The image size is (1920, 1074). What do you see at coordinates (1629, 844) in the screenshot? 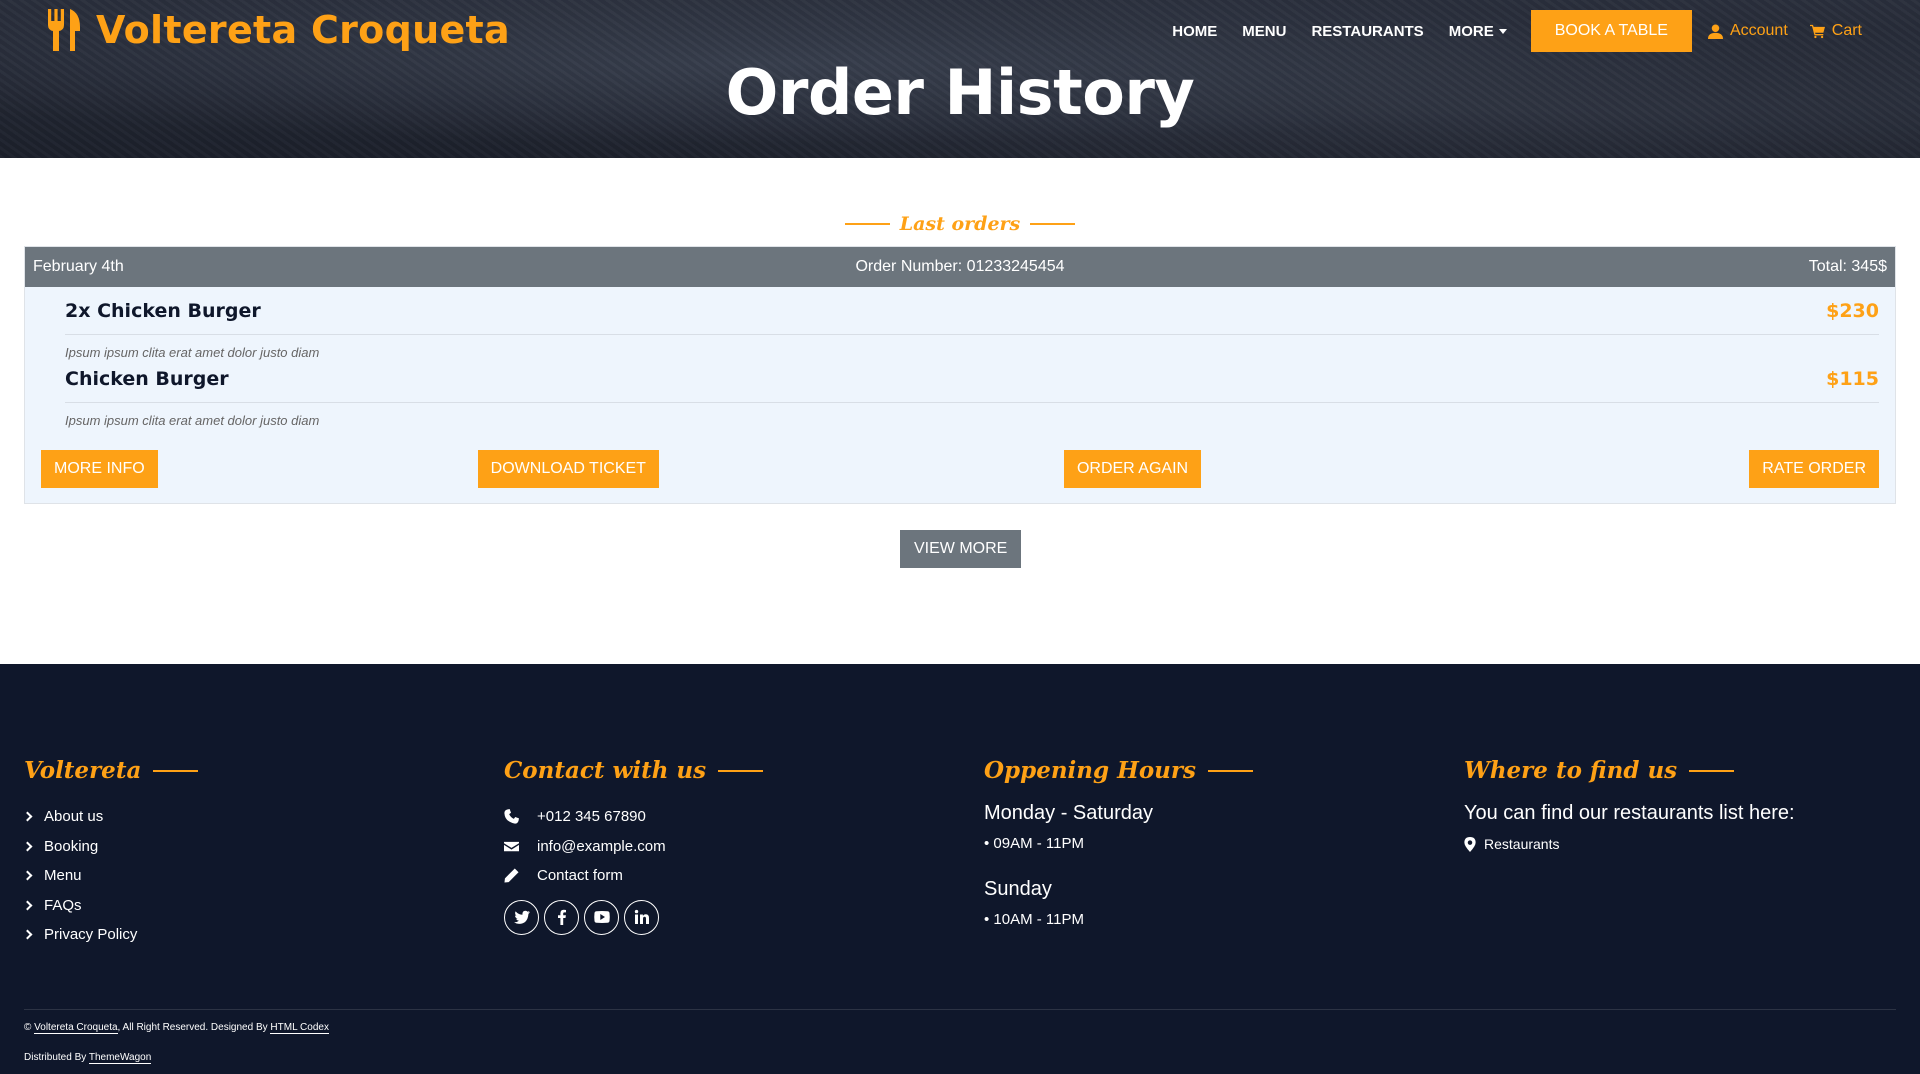
I see `restaurants-link: Restaurants` at bounding box center [1629, 844].